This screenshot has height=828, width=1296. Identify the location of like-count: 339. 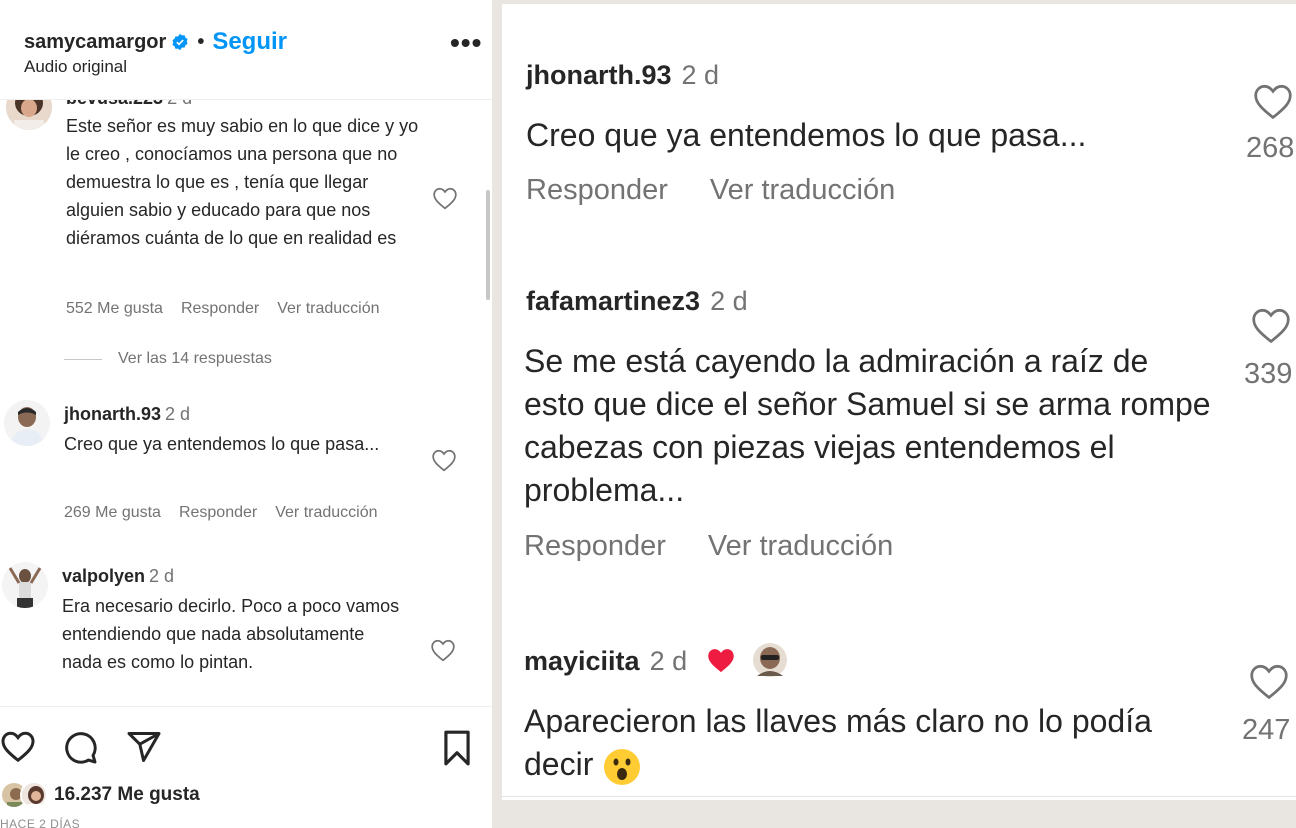
(1268, 374).